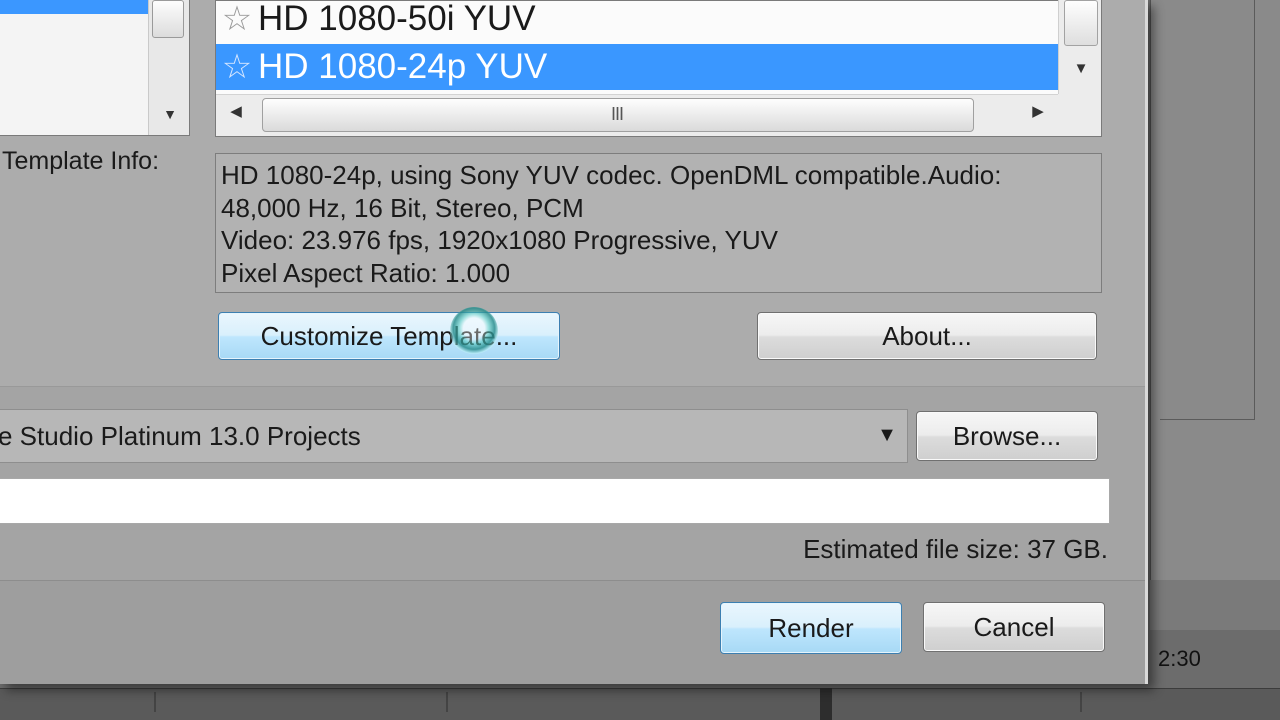 This screenshot has width=1280, height=720. I want to click on background-band, so click(1215, 605).